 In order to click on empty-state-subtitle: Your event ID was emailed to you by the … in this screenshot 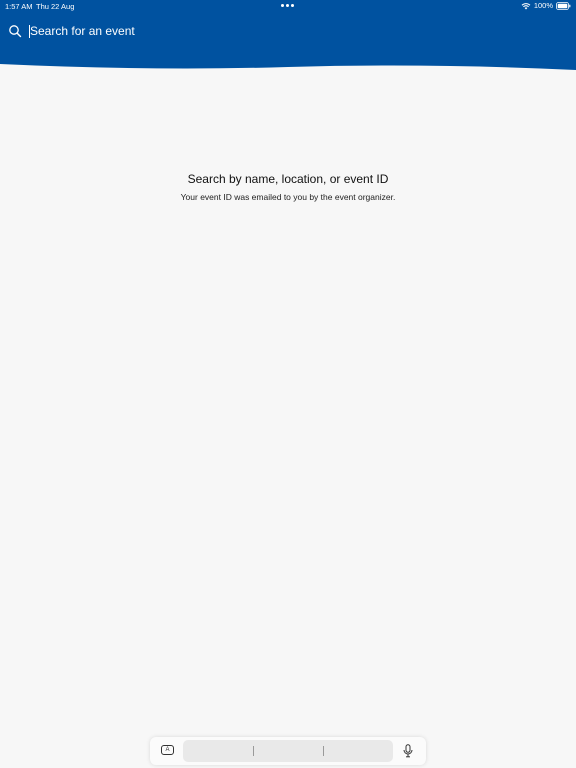, I will do `click(288, 197)`.